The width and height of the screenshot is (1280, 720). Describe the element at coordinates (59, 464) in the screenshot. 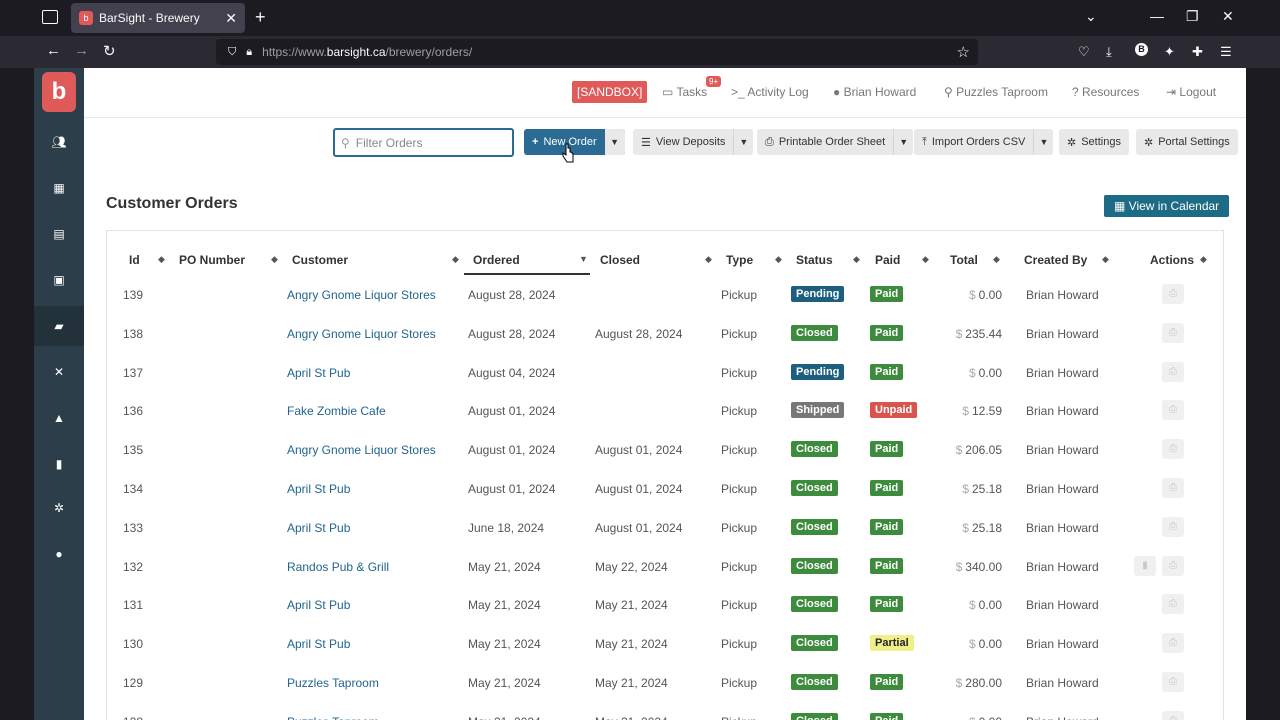

I see `book-icon: ▮` at that location.